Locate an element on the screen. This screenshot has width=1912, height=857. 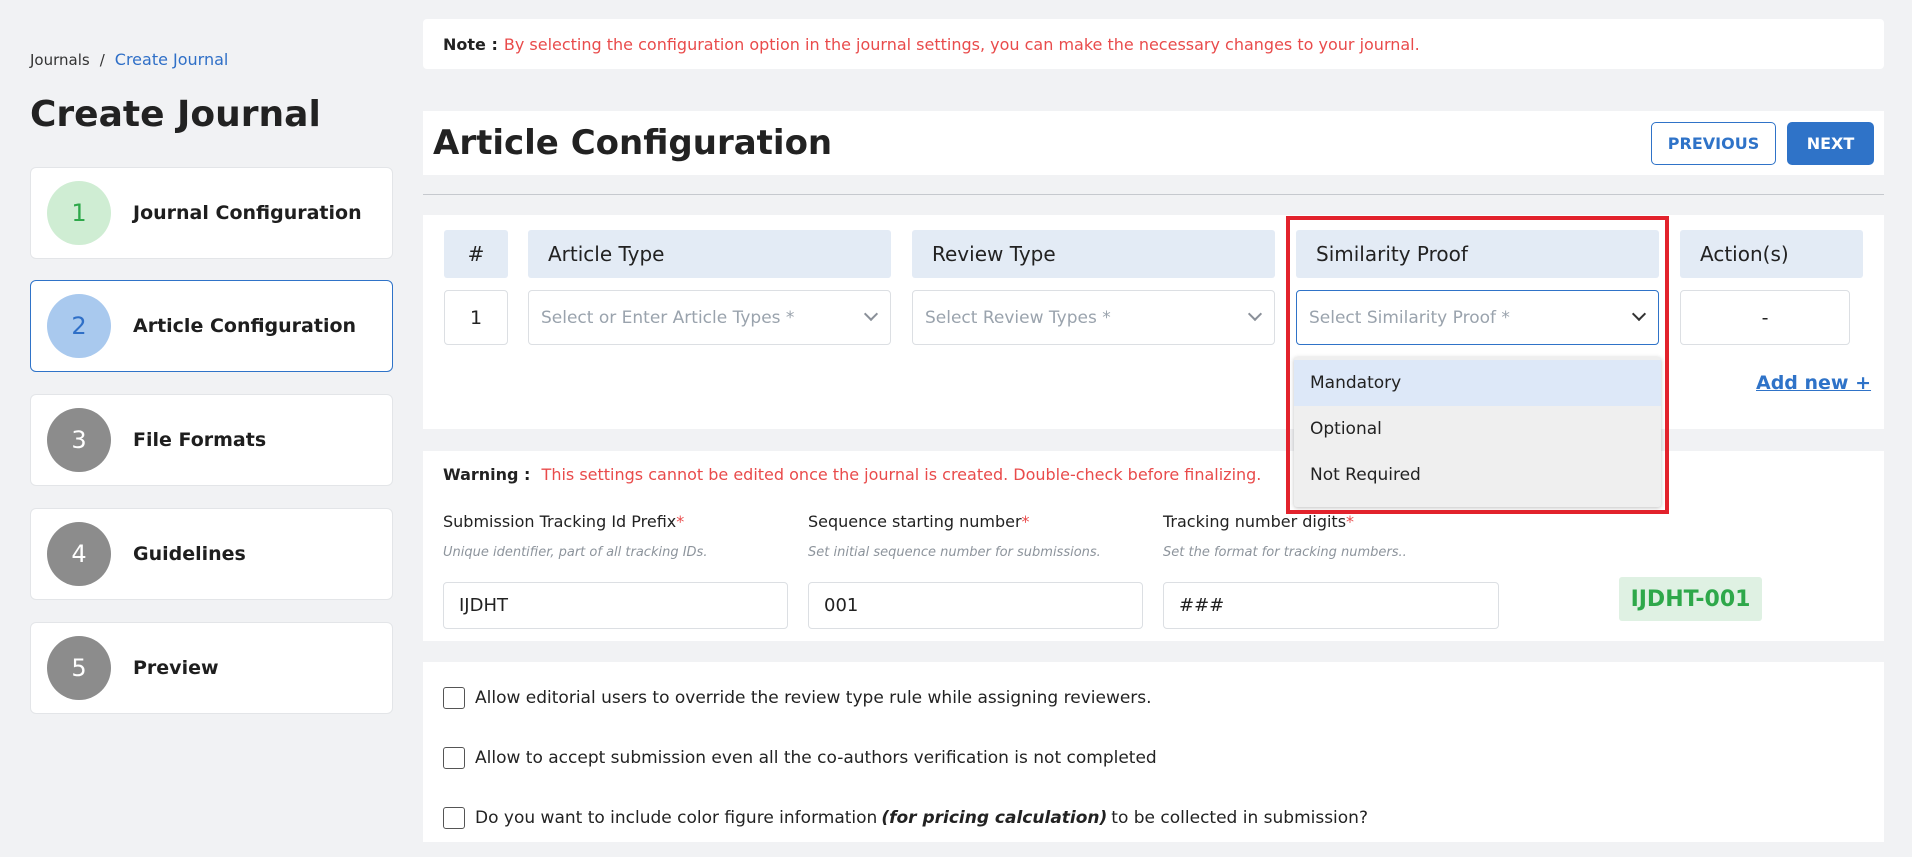
section-header: Article Configuration PREVIOUS NEXT is located at coordinates (1153, 143).